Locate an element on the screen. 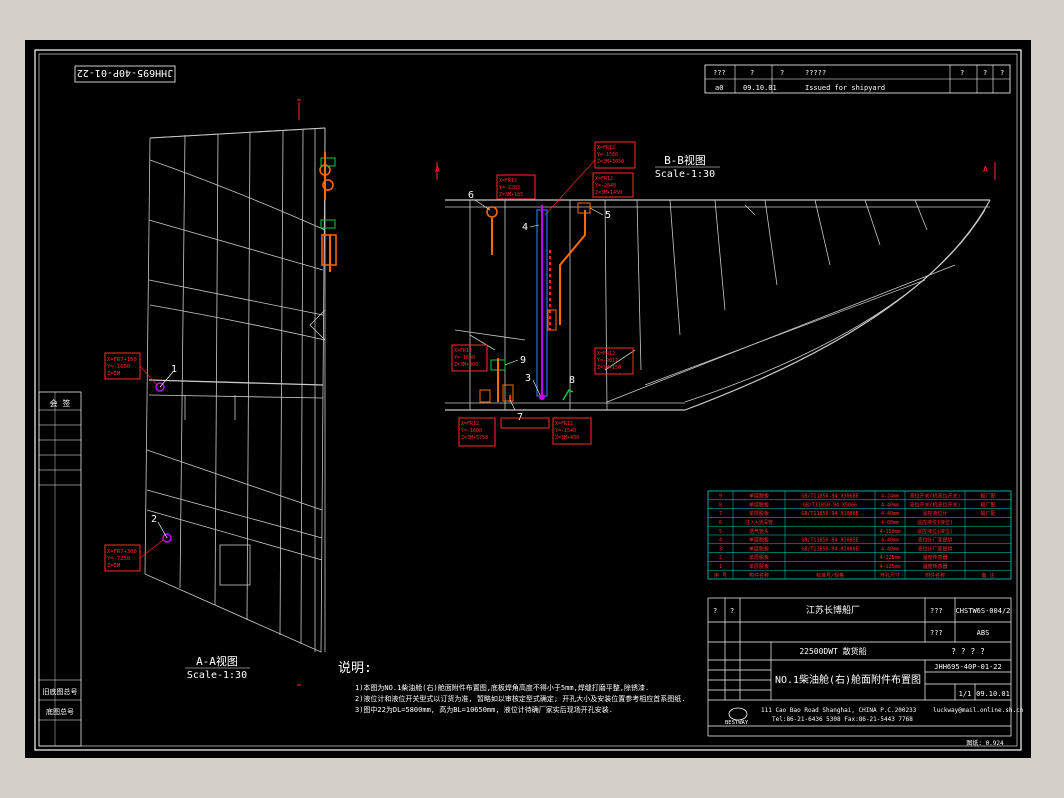  rev-header-no: ??? is located at coordinates (719, 73).